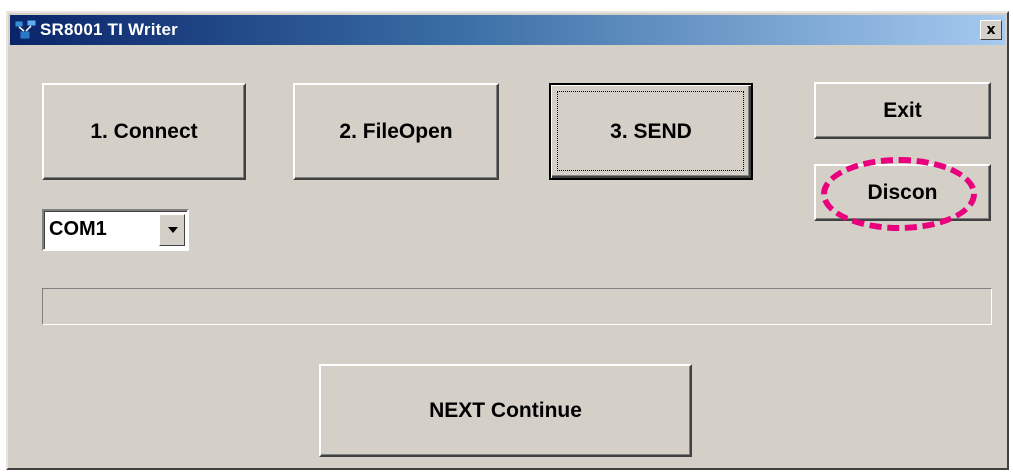 The height and width of the screenshot is (473, 1013). I want to click on com-port-select: COM1, so click(115, 230).